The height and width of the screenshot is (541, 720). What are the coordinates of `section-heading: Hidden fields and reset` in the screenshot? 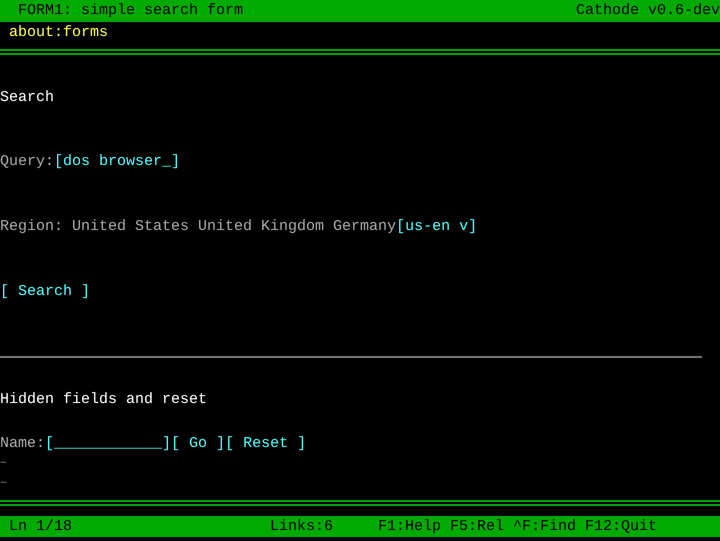 It's located at (104, 400).